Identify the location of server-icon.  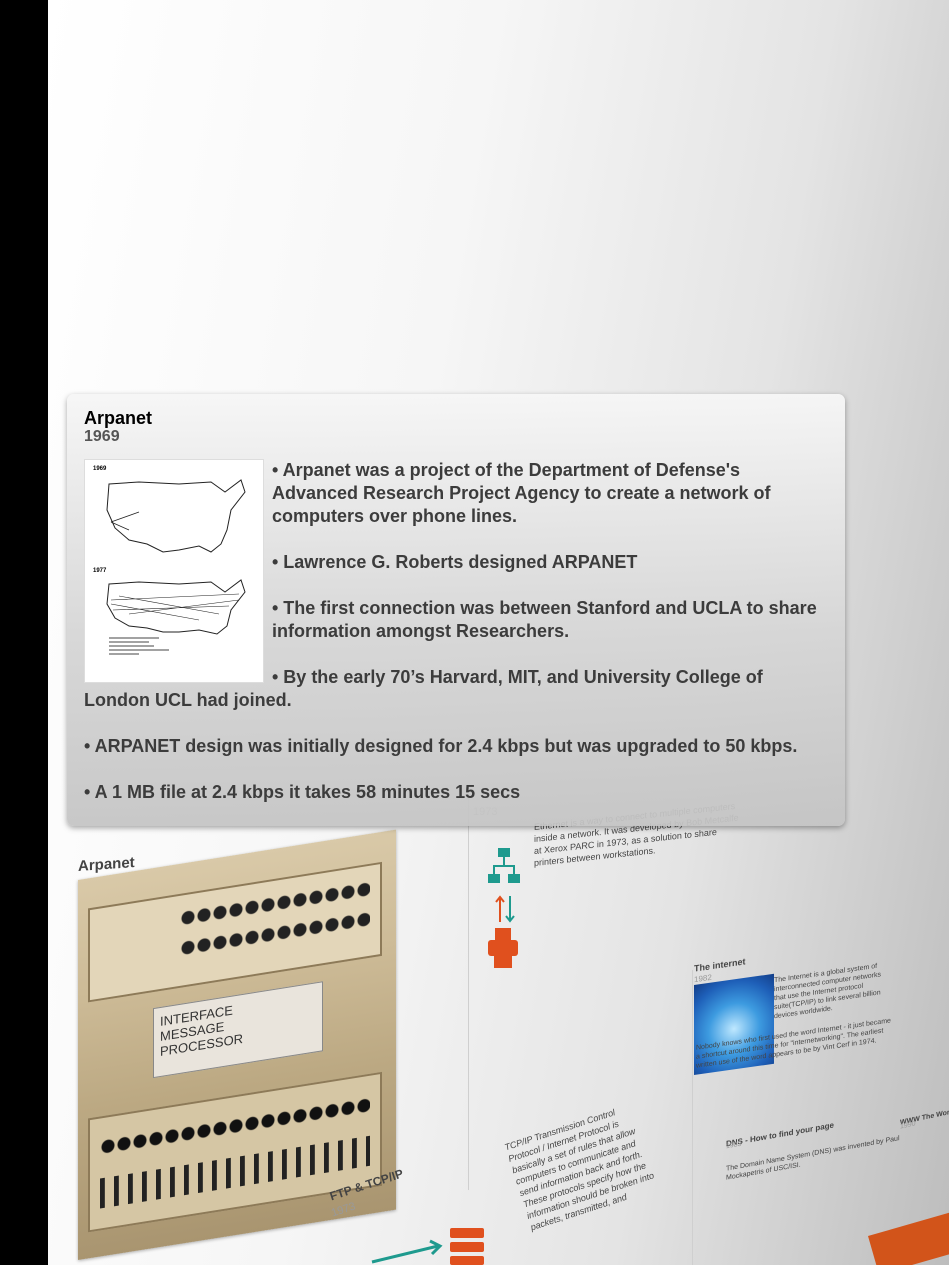
(467, 1246).